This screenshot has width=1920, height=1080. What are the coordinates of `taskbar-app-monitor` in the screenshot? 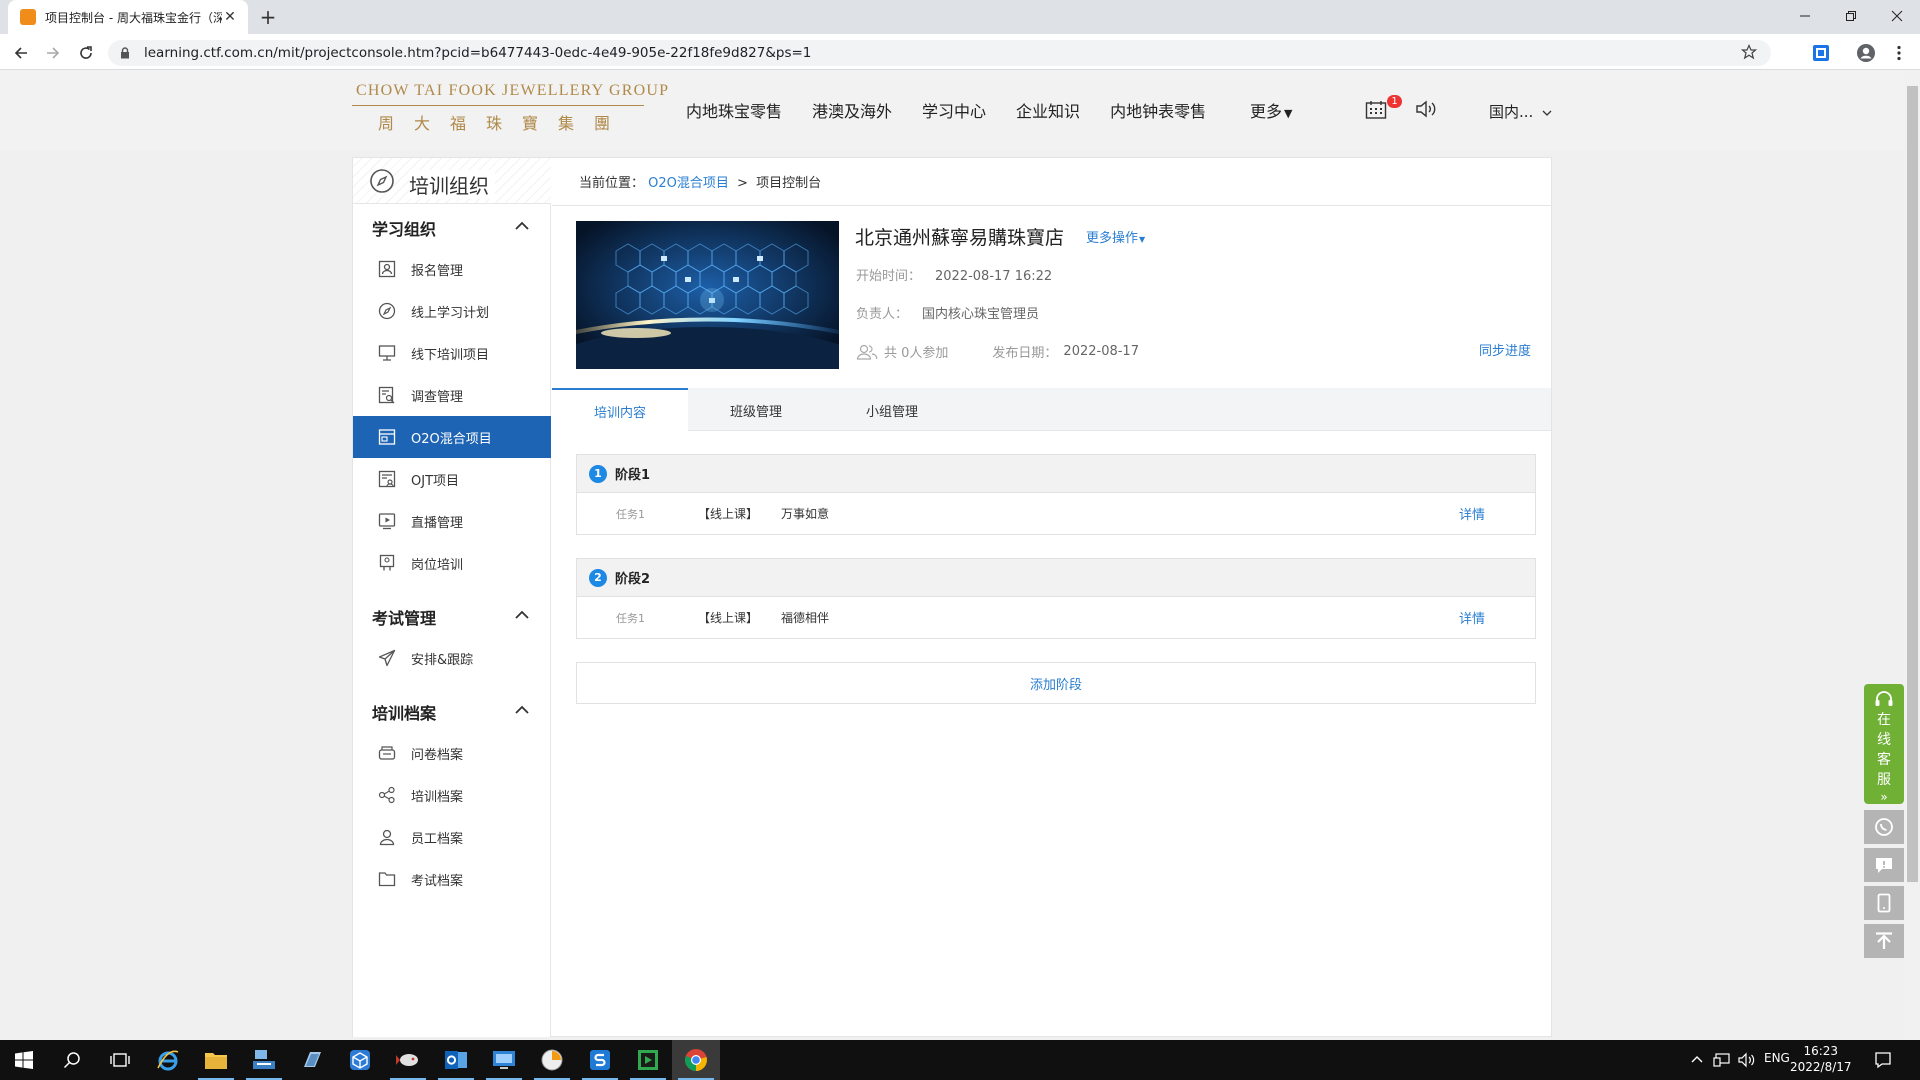 It's located at (504, 1060).